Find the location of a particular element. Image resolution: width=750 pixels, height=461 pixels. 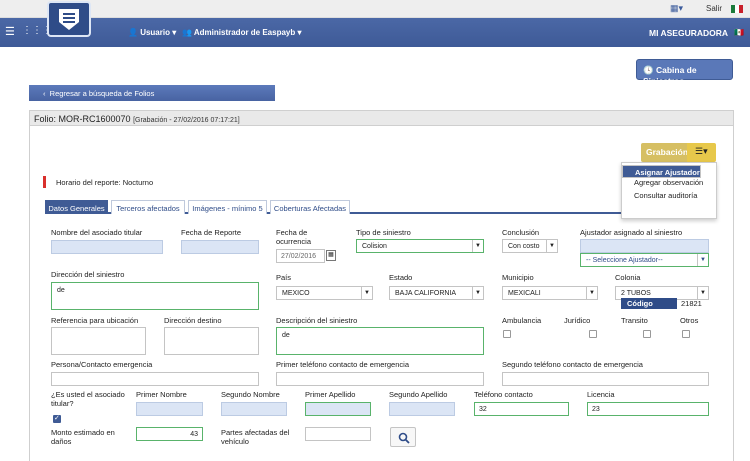

segundo-telefono-label: Segundo teléfono contacto de emergencia is located at coordinates (572, 364).